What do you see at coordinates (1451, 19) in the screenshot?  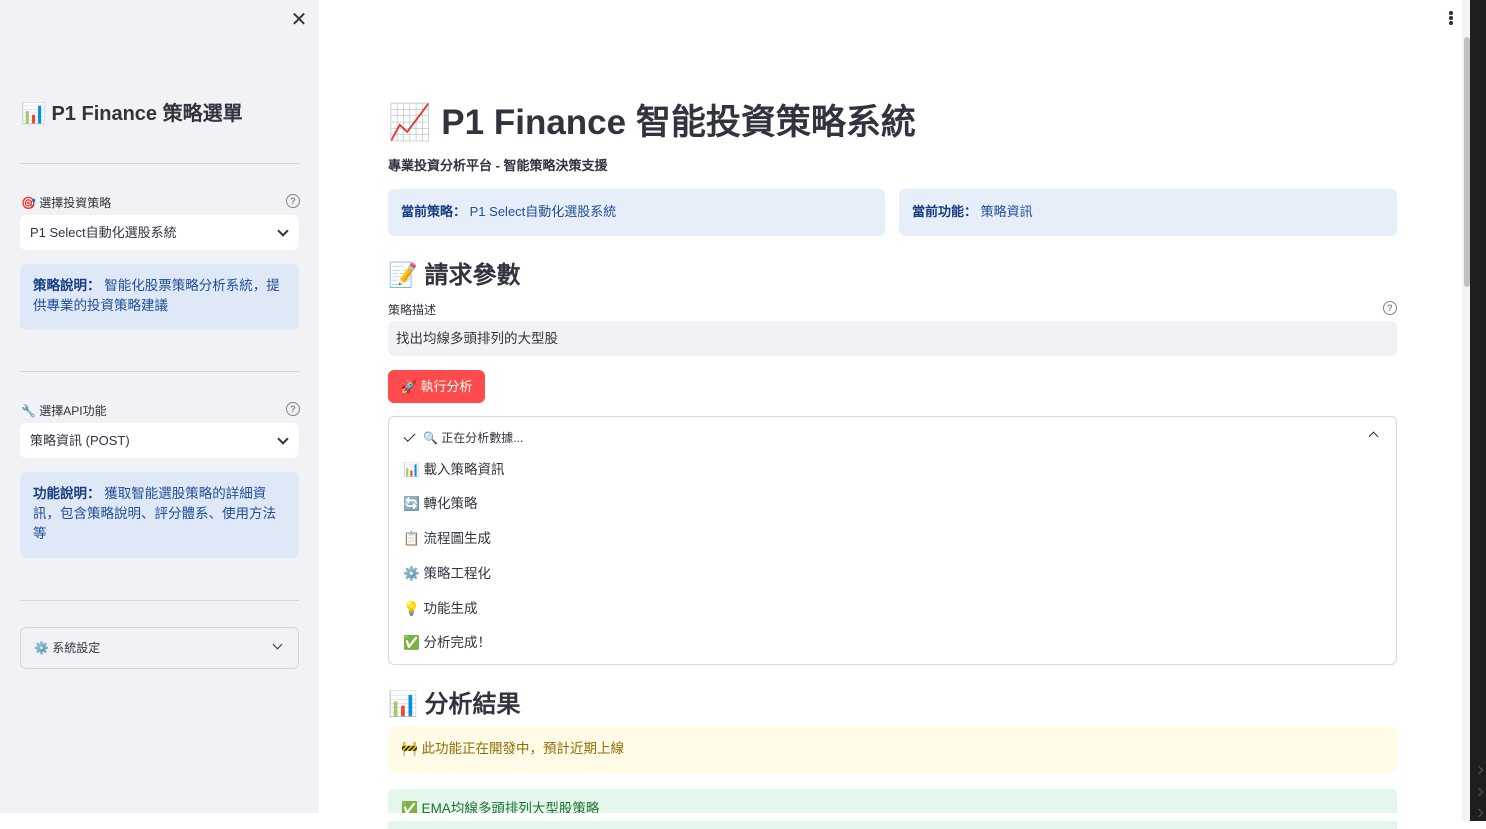 I see `main-menu-icon` at bounding box center [1451, 19].